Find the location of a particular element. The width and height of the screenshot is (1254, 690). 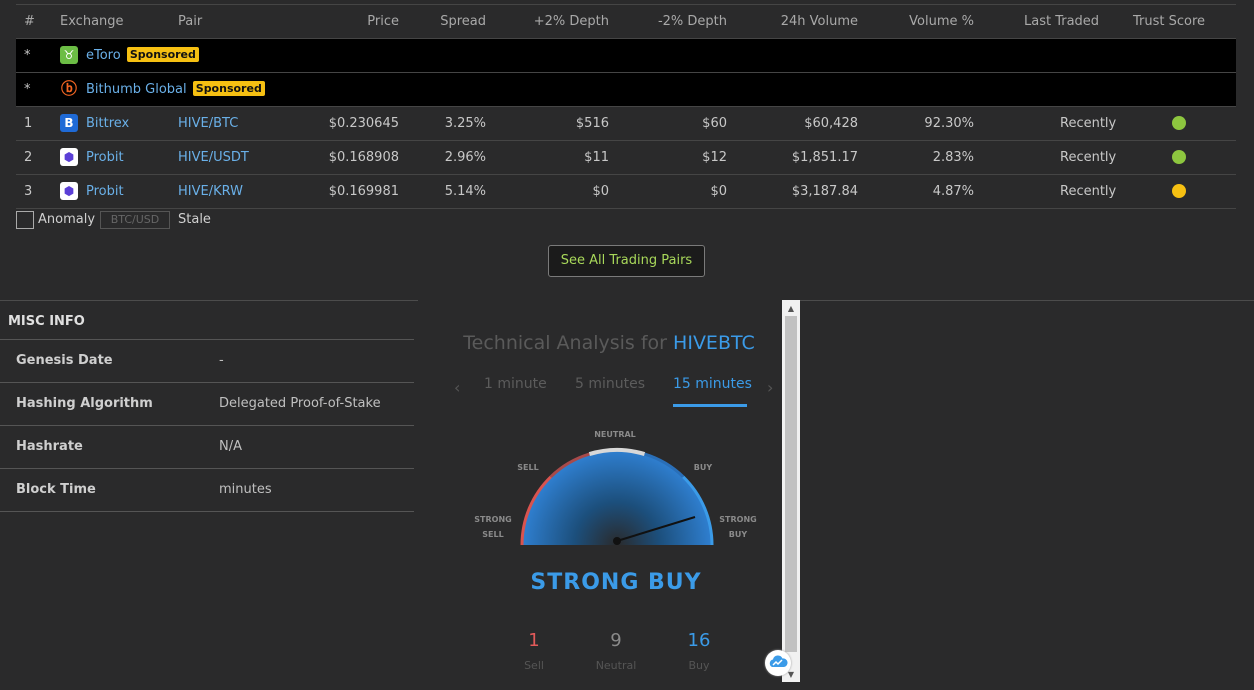

col-volume: 24h Volume is located at coordinates (819, 21).